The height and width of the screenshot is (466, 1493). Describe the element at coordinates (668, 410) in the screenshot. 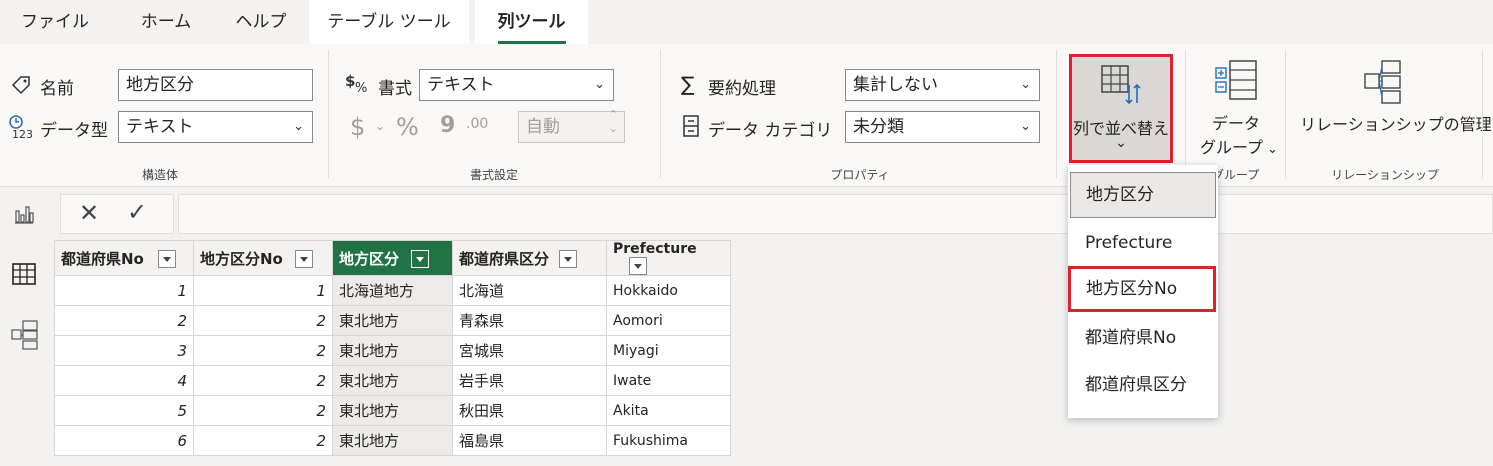

I see `cell-prefecture: Akita` at that location.